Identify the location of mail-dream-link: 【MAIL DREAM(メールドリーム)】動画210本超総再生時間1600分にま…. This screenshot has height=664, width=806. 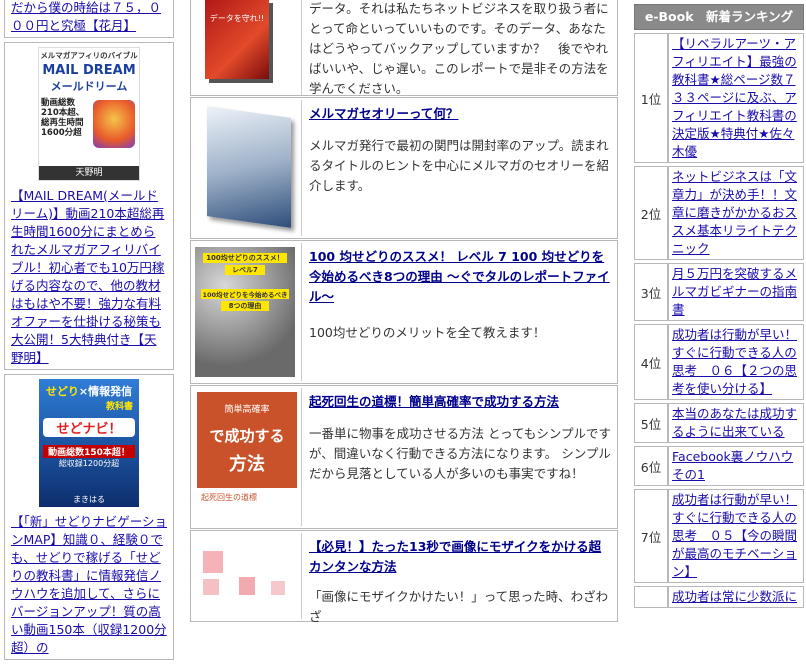
(87, 276).